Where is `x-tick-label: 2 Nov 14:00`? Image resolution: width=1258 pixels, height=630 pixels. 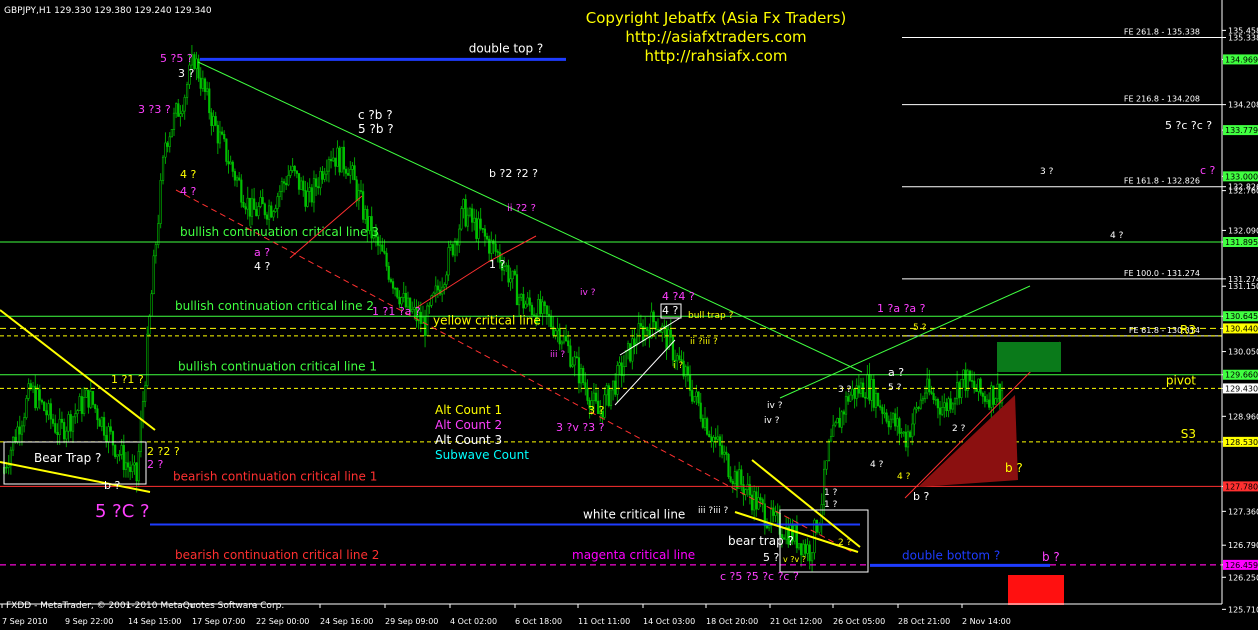
x-tick-label: 2 Nov 14:00 is located at coordinates (986, 621).